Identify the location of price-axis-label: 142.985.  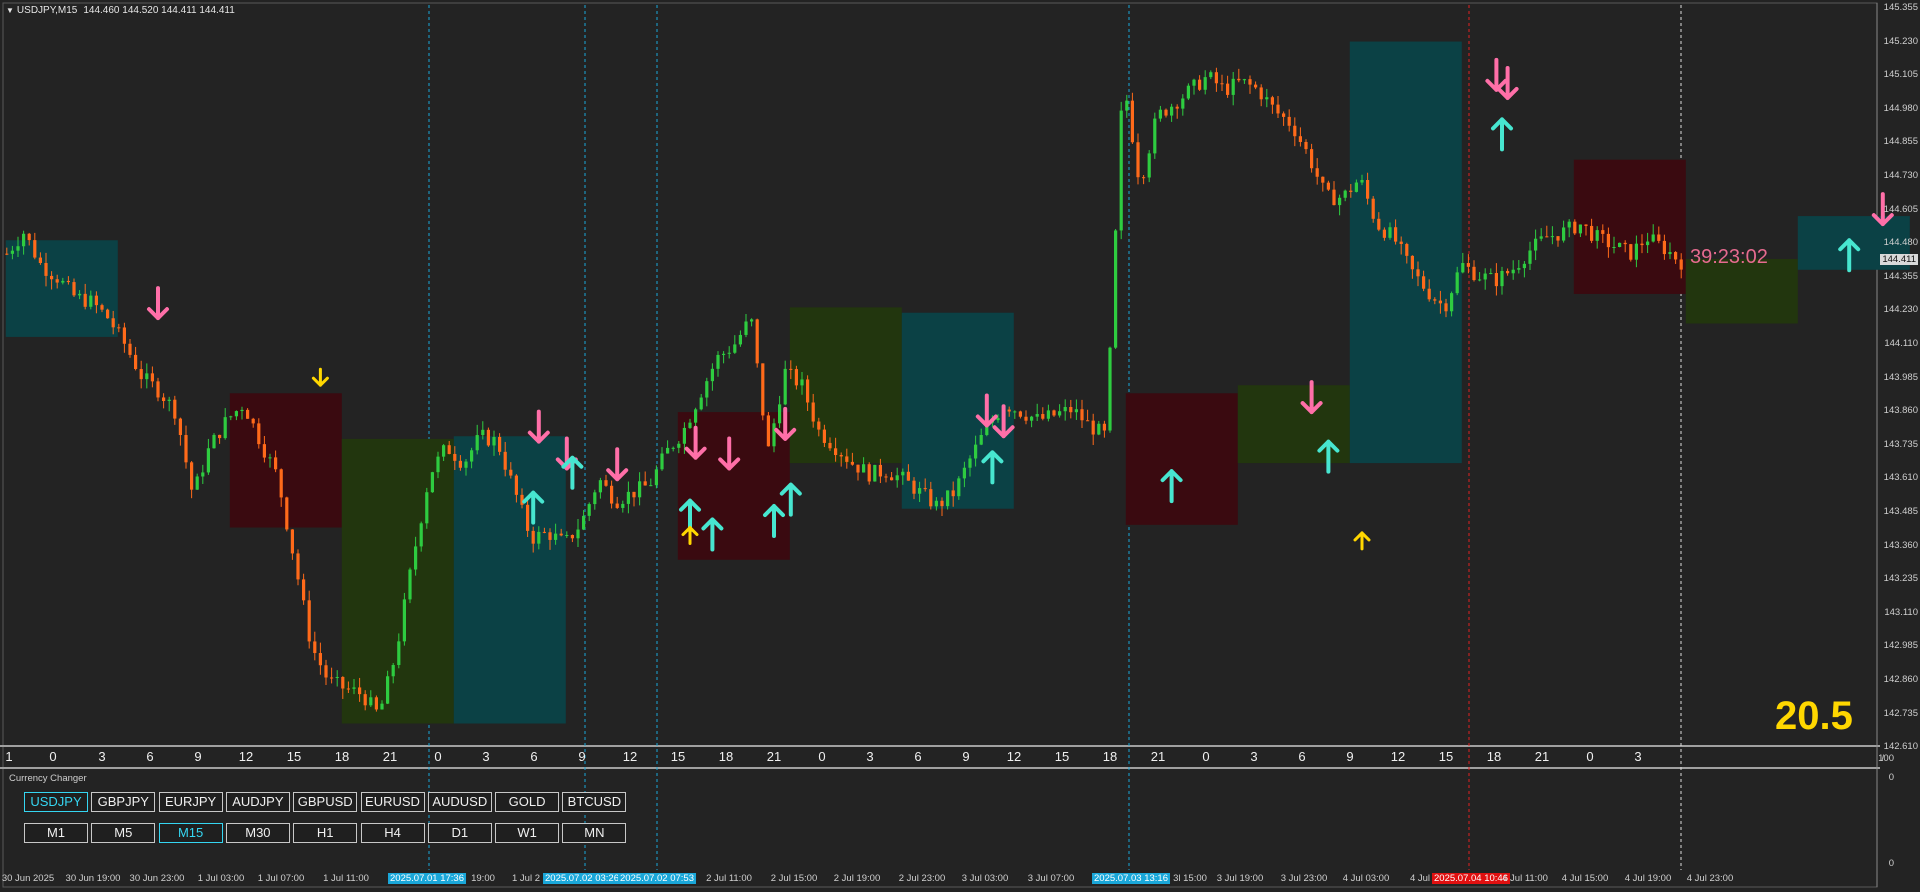
(1900, 646).